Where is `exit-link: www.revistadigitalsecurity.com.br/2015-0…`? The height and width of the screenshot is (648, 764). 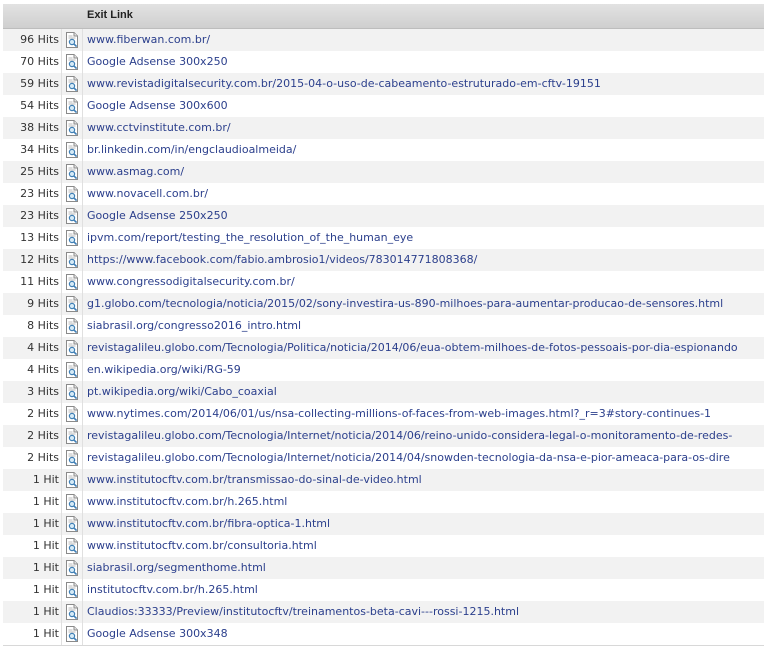
exit-link: www.revistadigitalsecurity.com.br/2015-0… is located at coordinates (344, 84).